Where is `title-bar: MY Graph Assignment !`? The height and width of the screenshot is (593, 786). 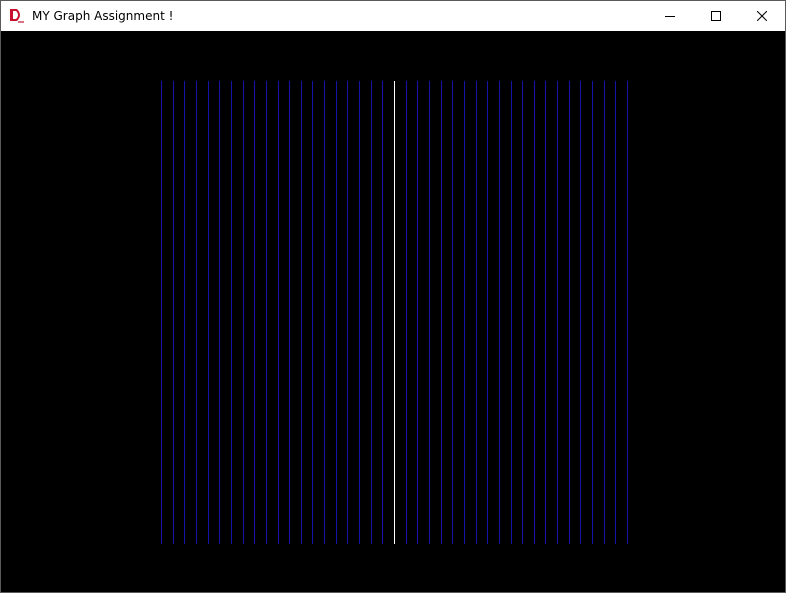
title-bar: MY Graph Assignment ! is located at coordinates (393, 16).